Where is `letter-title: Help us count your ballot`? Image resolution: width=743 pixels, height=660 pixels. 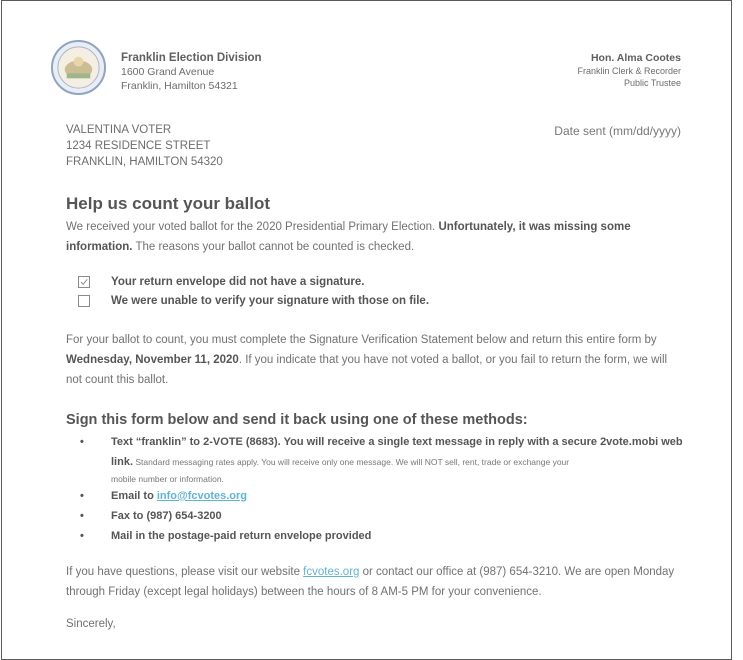 letter-title: Help us count your ballot is located at coordinates (168, 203).